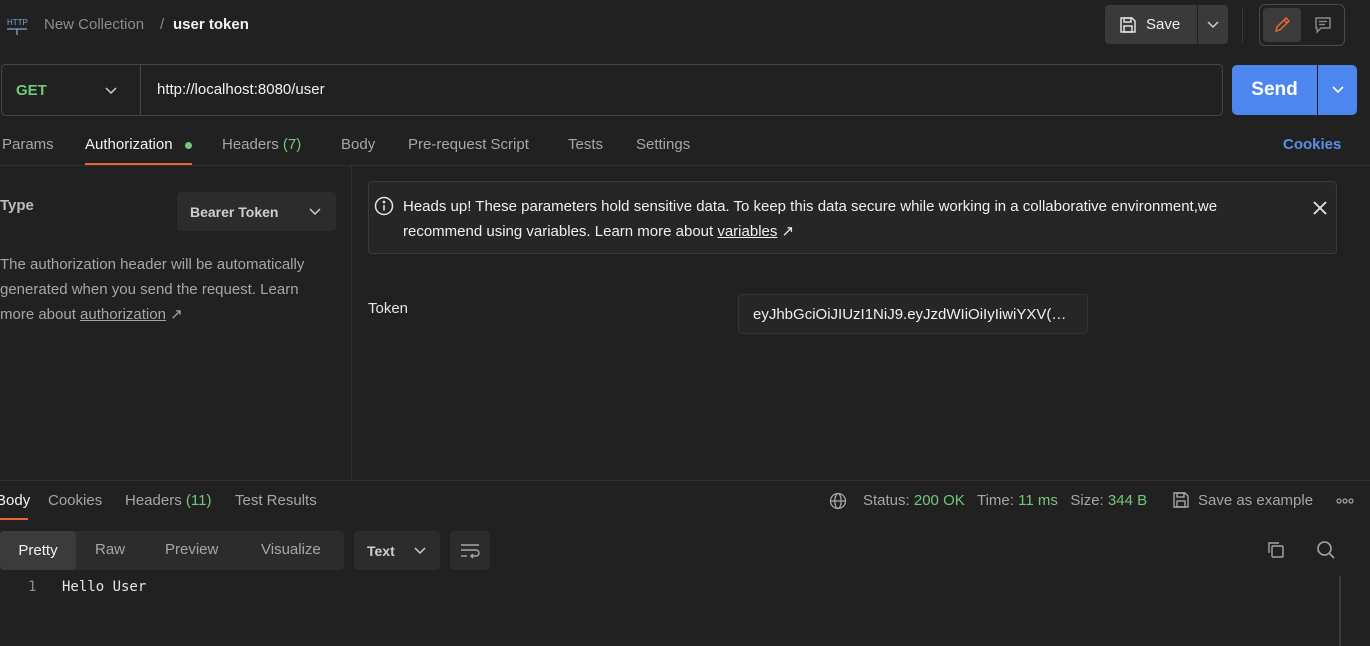 The image size is (1370, 646). I want to click on auth-type-label: Type, so click(17, 205).